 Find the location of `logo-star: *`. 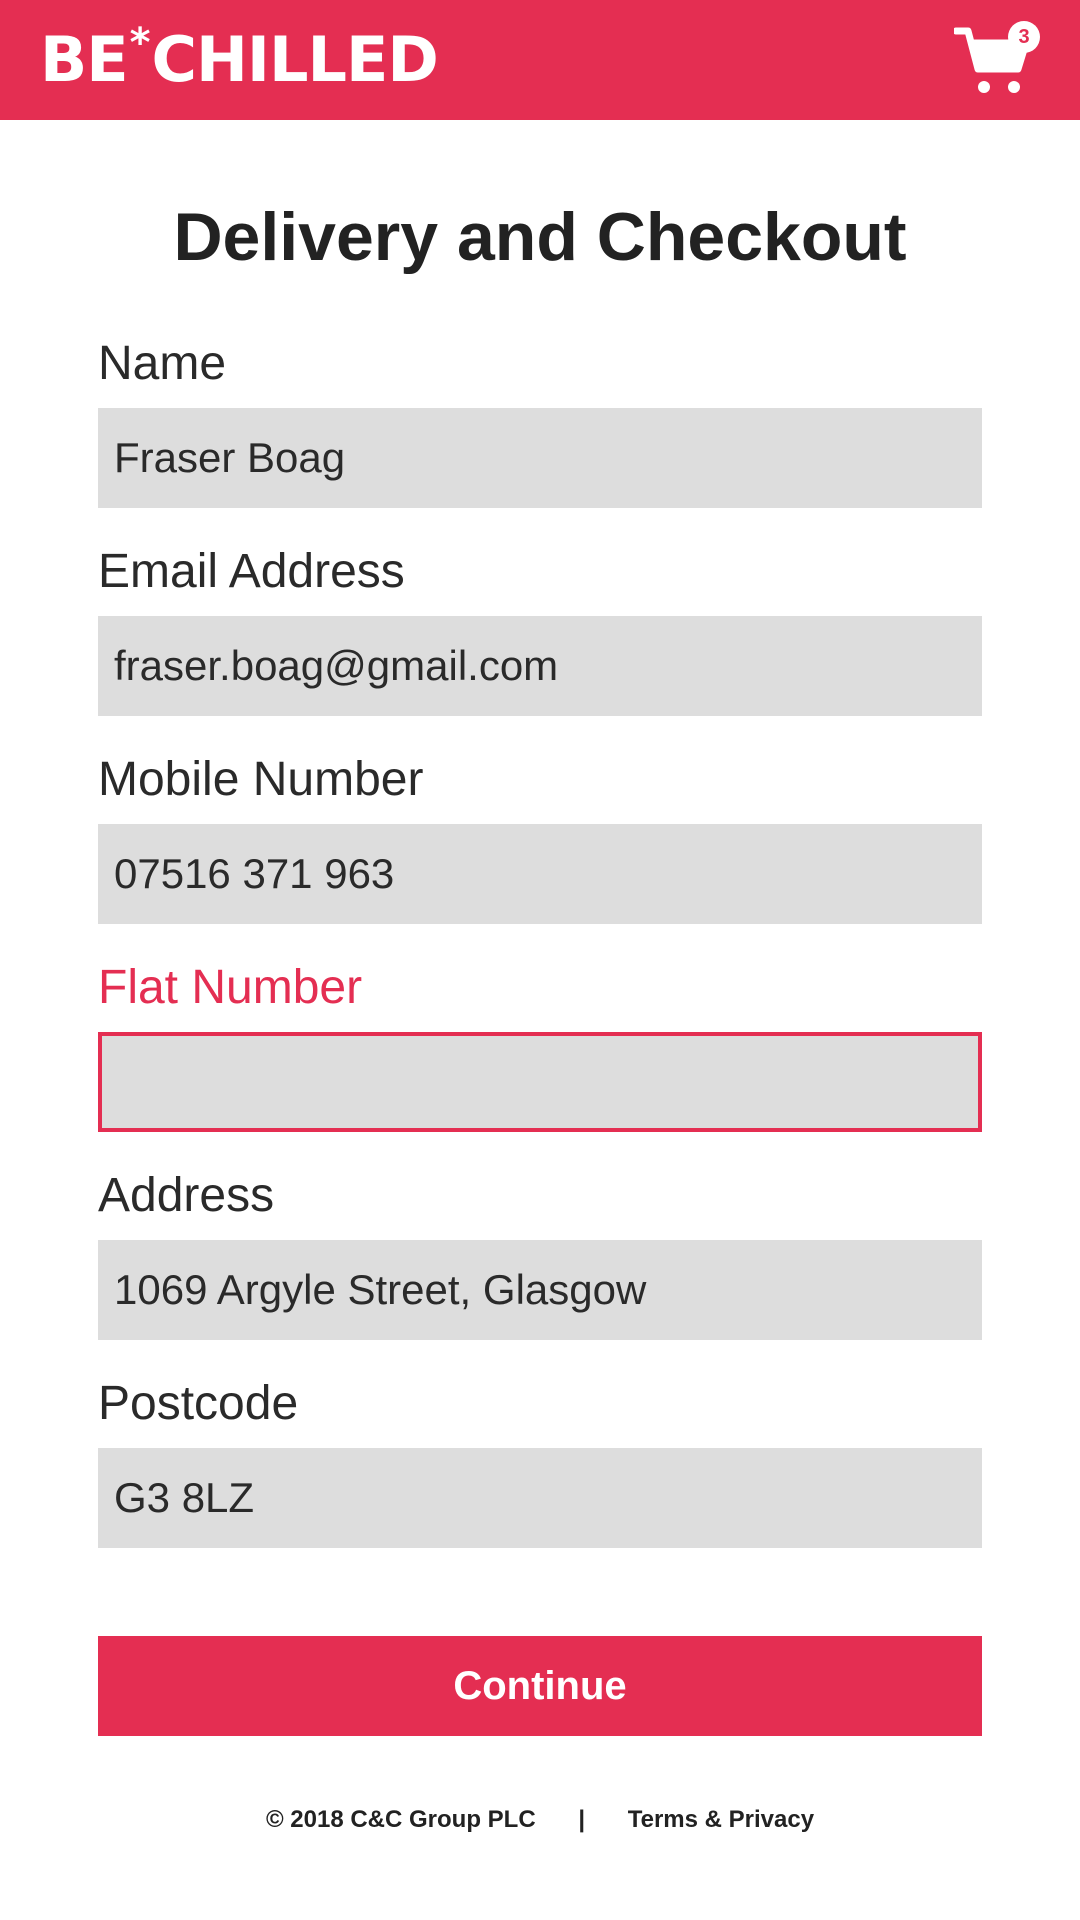

logo-star: * is located at coordinates (140, 43).